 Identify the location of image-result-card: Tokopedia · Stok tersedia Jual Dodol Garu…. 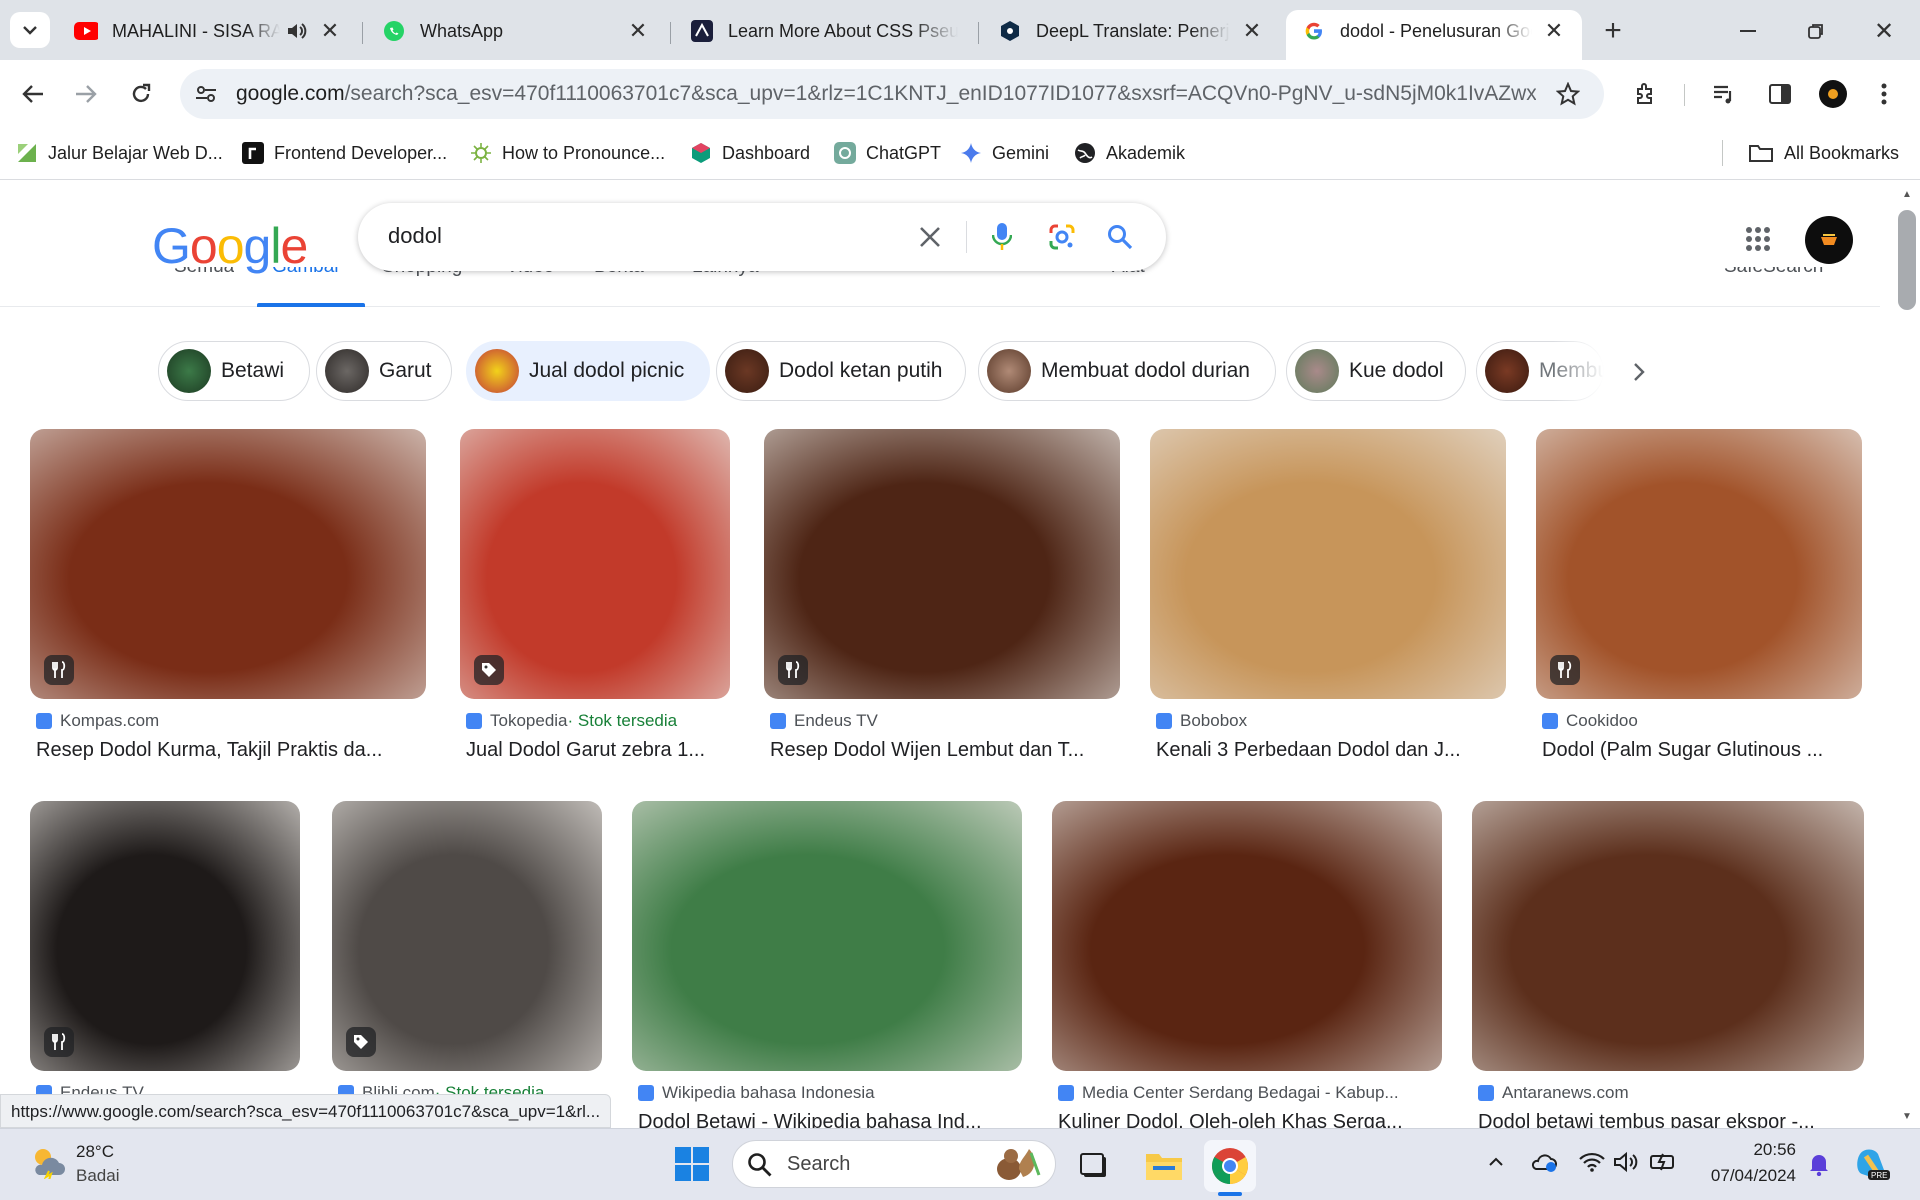
(595, 604).